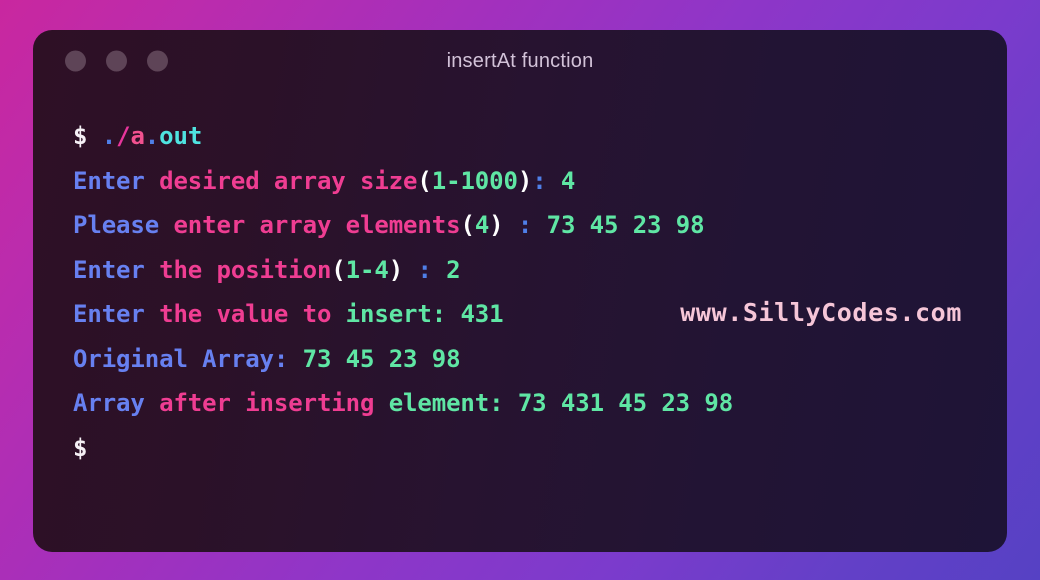 The height and width of the screenshot is (580, 1040). Describe the element at coordinates (618, 403) in the screenshot. I see `token: 73 431 45 23 98` at that location.